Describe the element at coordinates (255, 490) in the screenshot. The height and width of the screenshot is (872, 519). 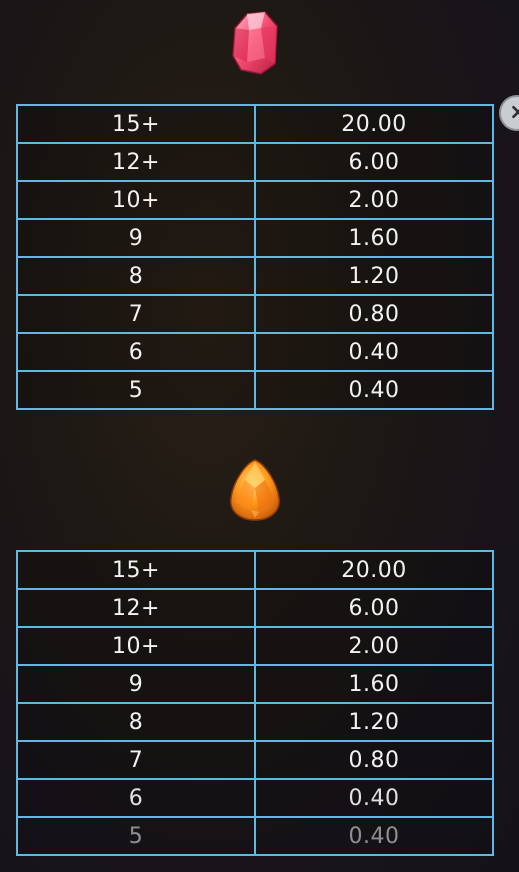
I see `orange-crystal-icon` at that location.